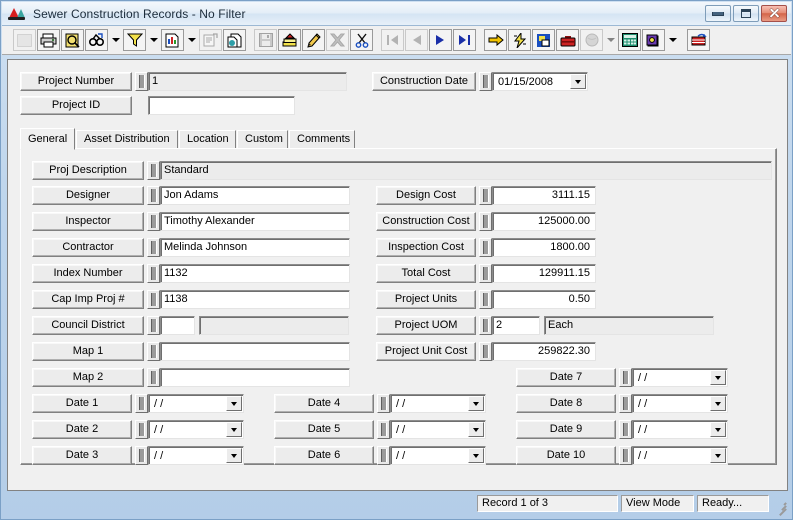 The height and width of the screenshot is (520, 793). Describe the element at coordinates (485, 247) in the screenshot. I see `inspection-cost-pin` at that location.